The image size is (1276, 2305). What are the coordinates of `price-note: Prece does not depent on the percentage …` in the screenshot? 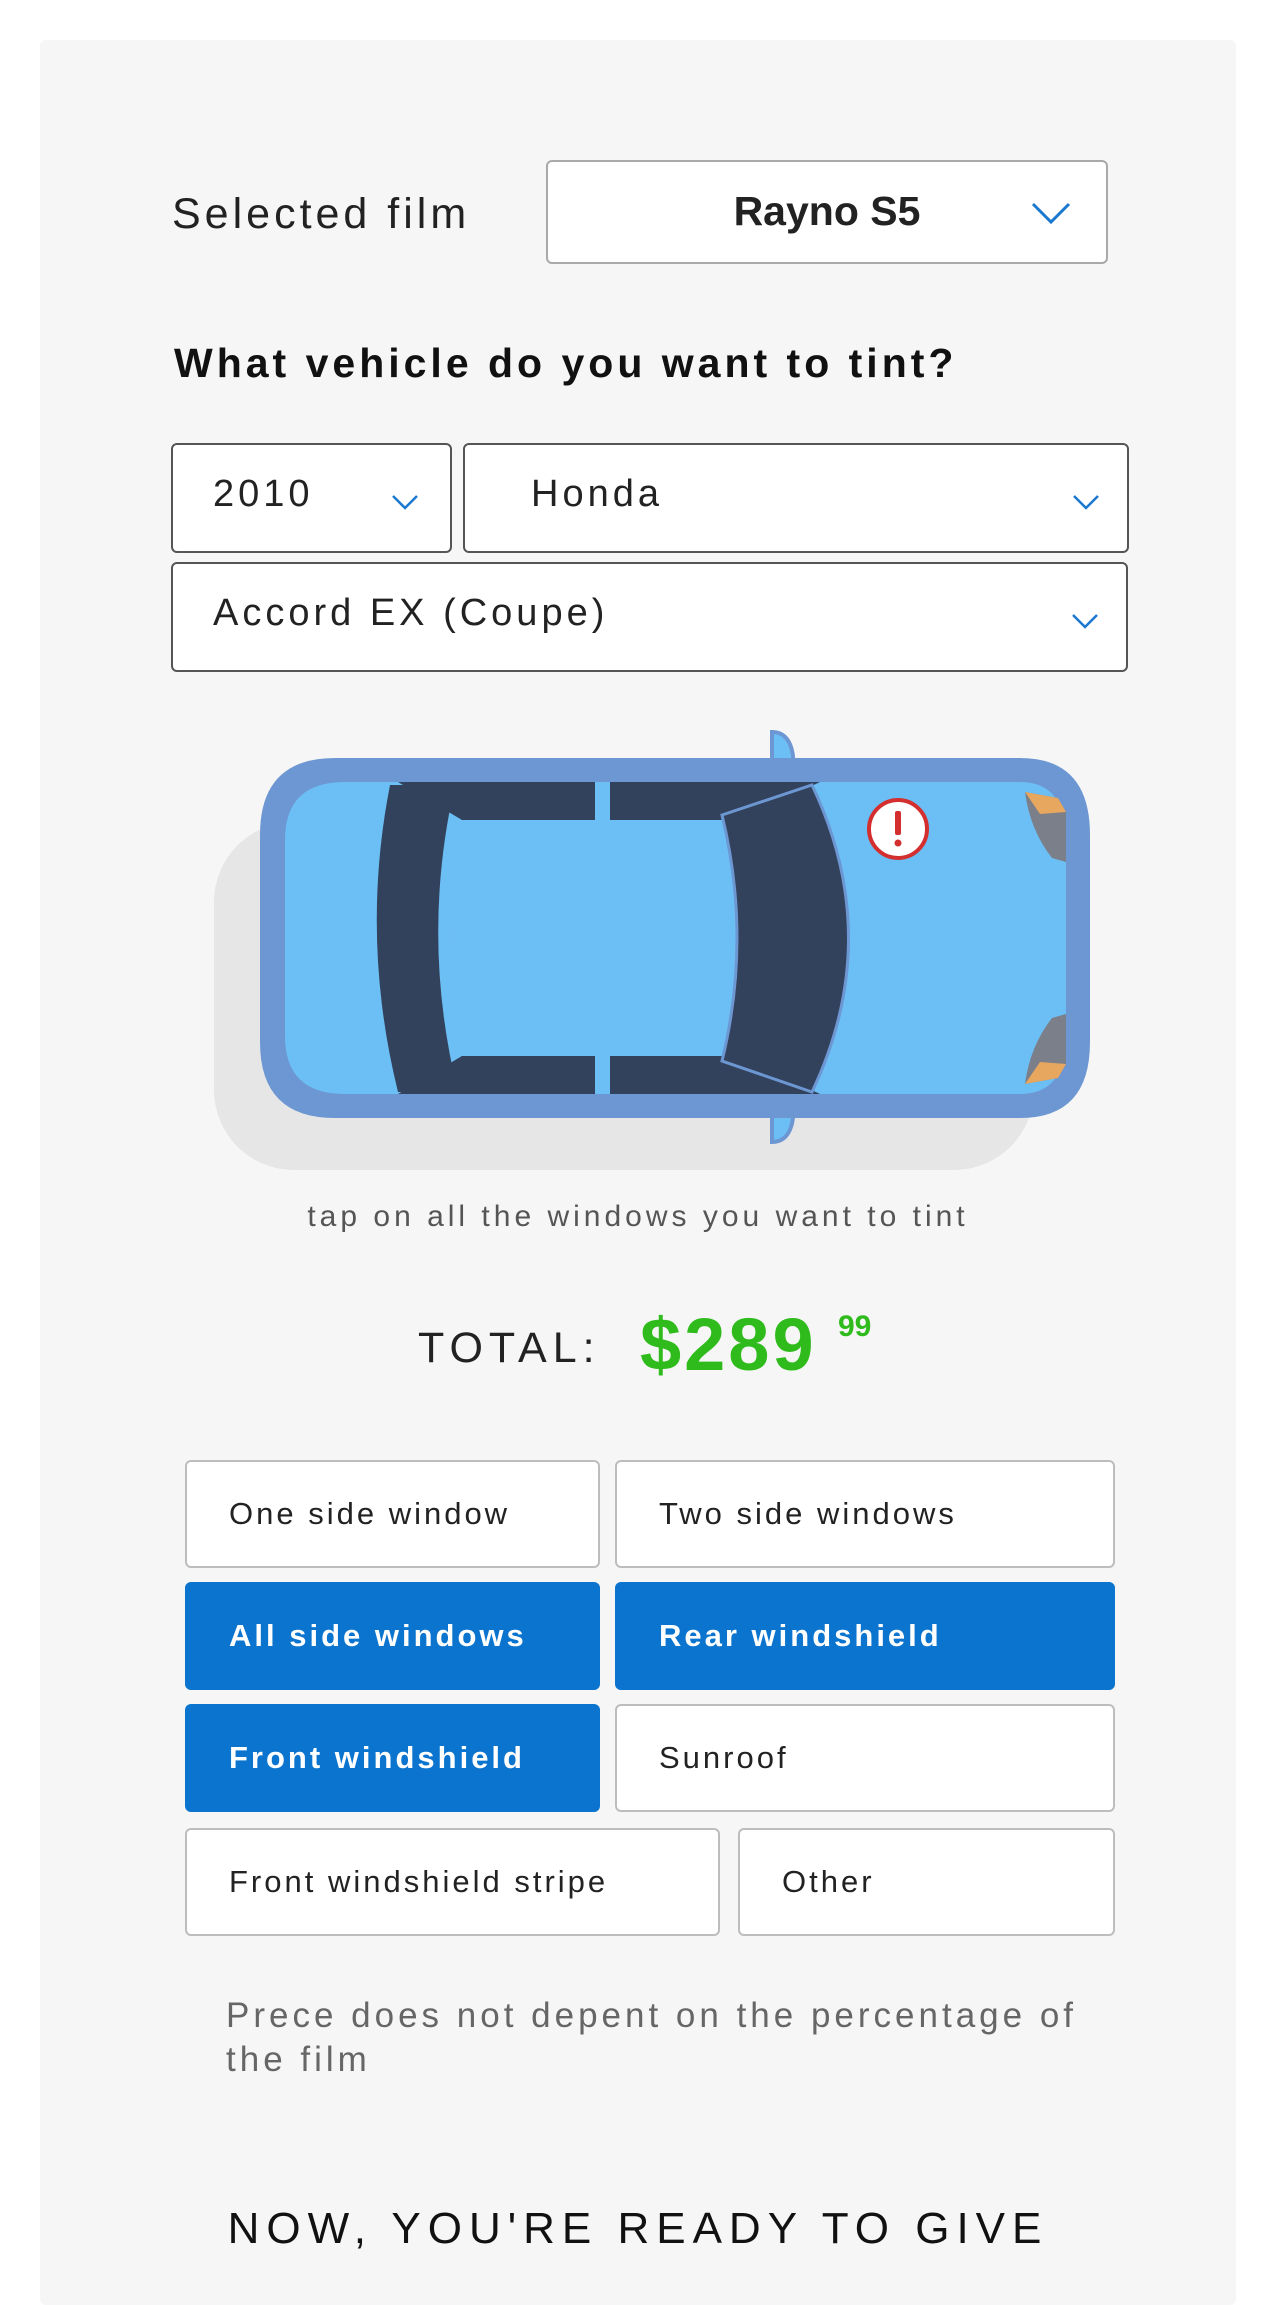 It's located at (652, 2037).